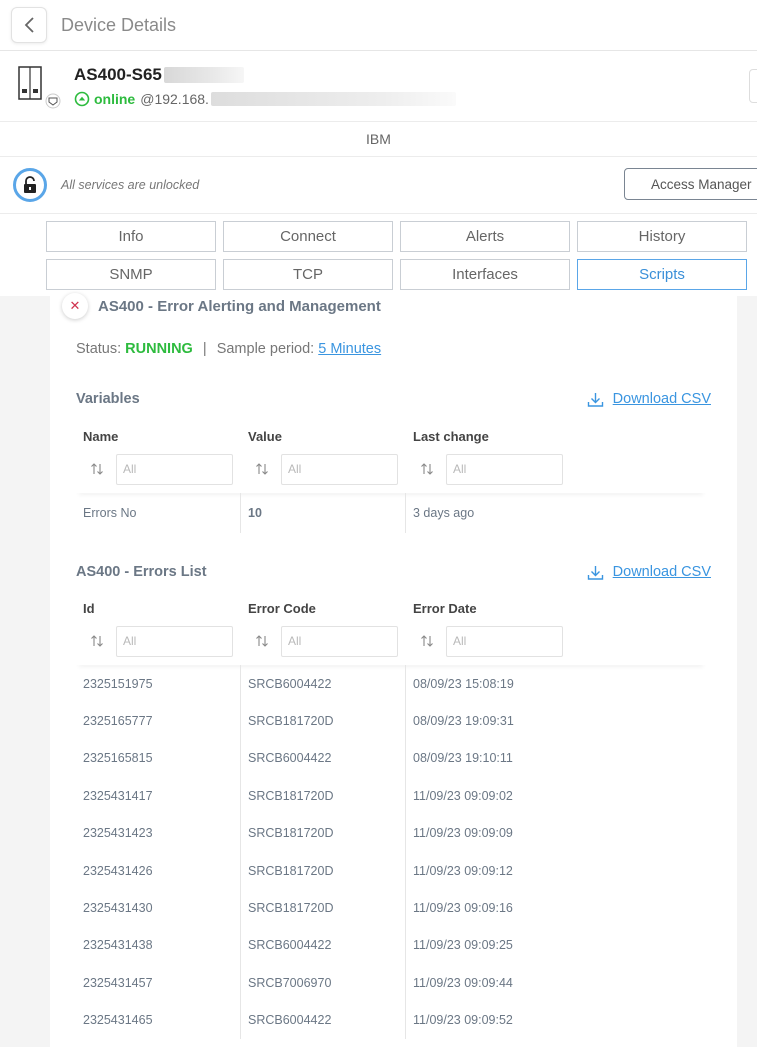  I want to click on cell-error-date: 08/09/23 19:10:11, so click(463, 758).